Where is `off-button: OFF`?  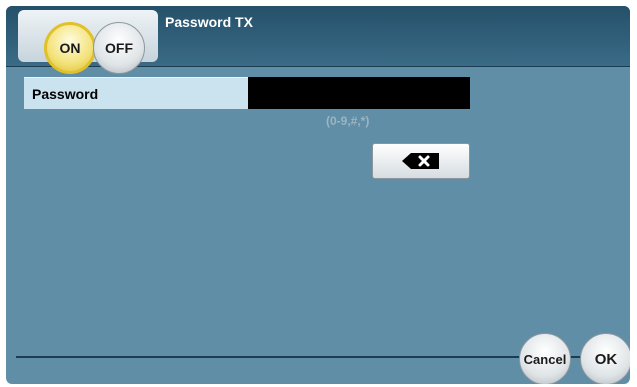
off-button: OFF is located at coordinates (119, 48).